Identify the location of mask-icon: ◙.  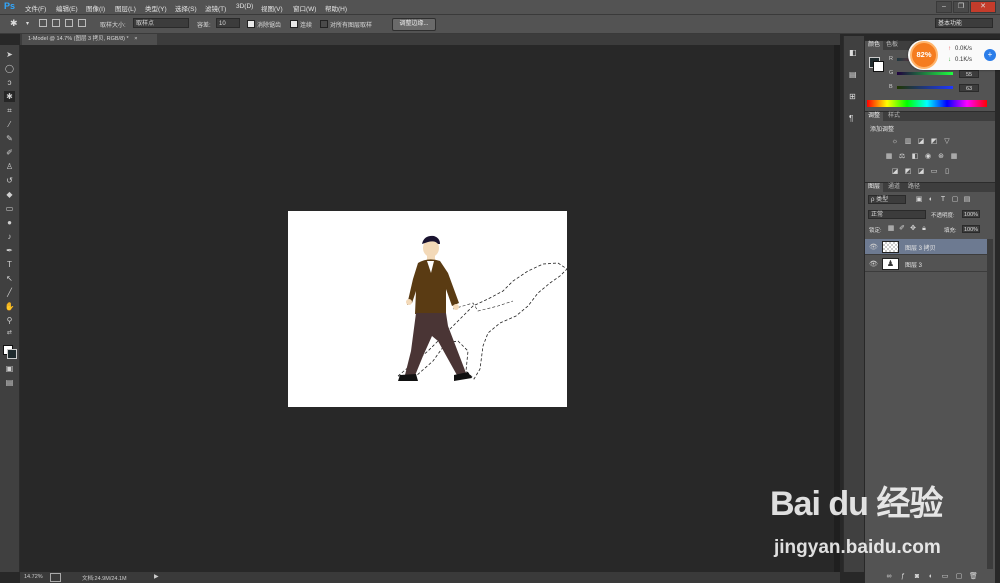
(917, 577).